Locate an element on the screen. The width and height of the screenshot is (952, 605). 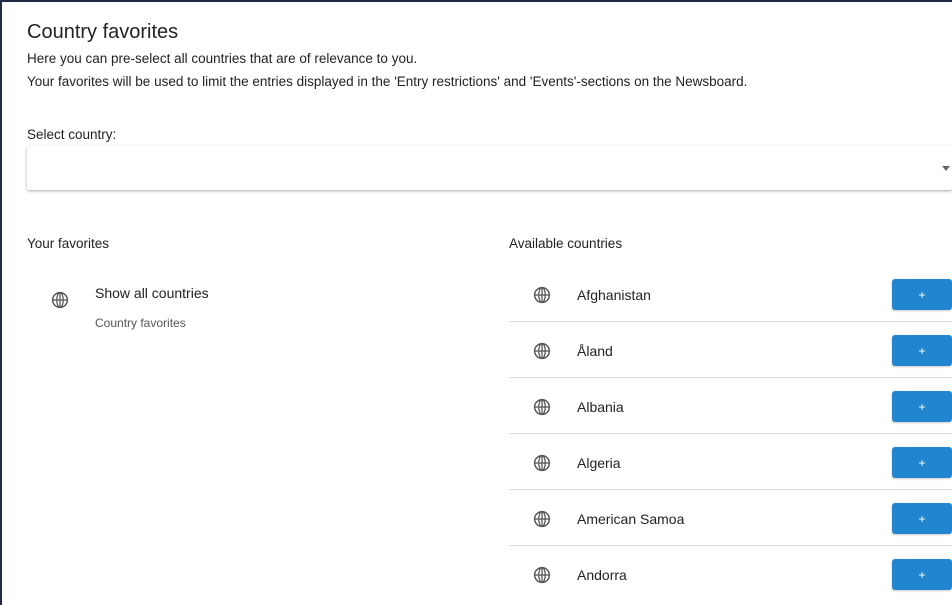
country-name: Afghanistan is located at coordinates (614, 295).